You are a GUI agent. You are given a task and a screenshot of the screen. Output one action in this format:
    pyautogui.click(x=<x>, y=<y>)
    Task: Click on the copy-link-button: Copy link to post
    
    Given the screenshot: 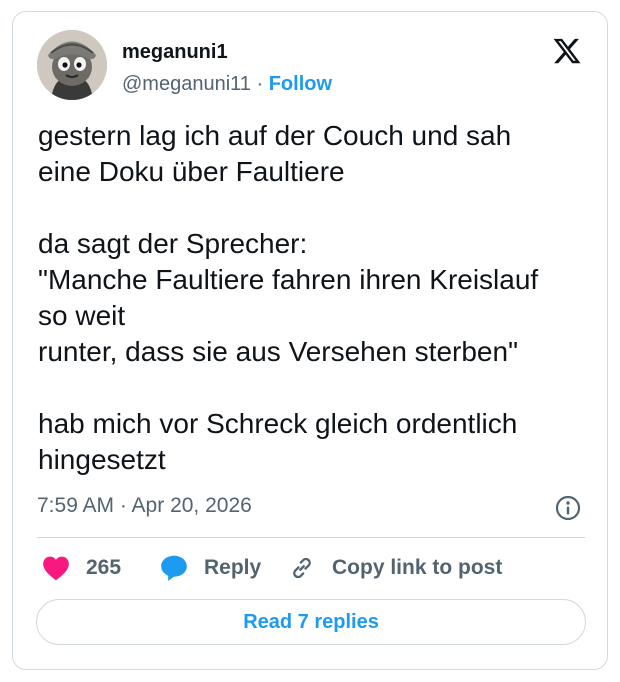 What is the action you would take?
    pyautogui.click(x=395, y=568)
    